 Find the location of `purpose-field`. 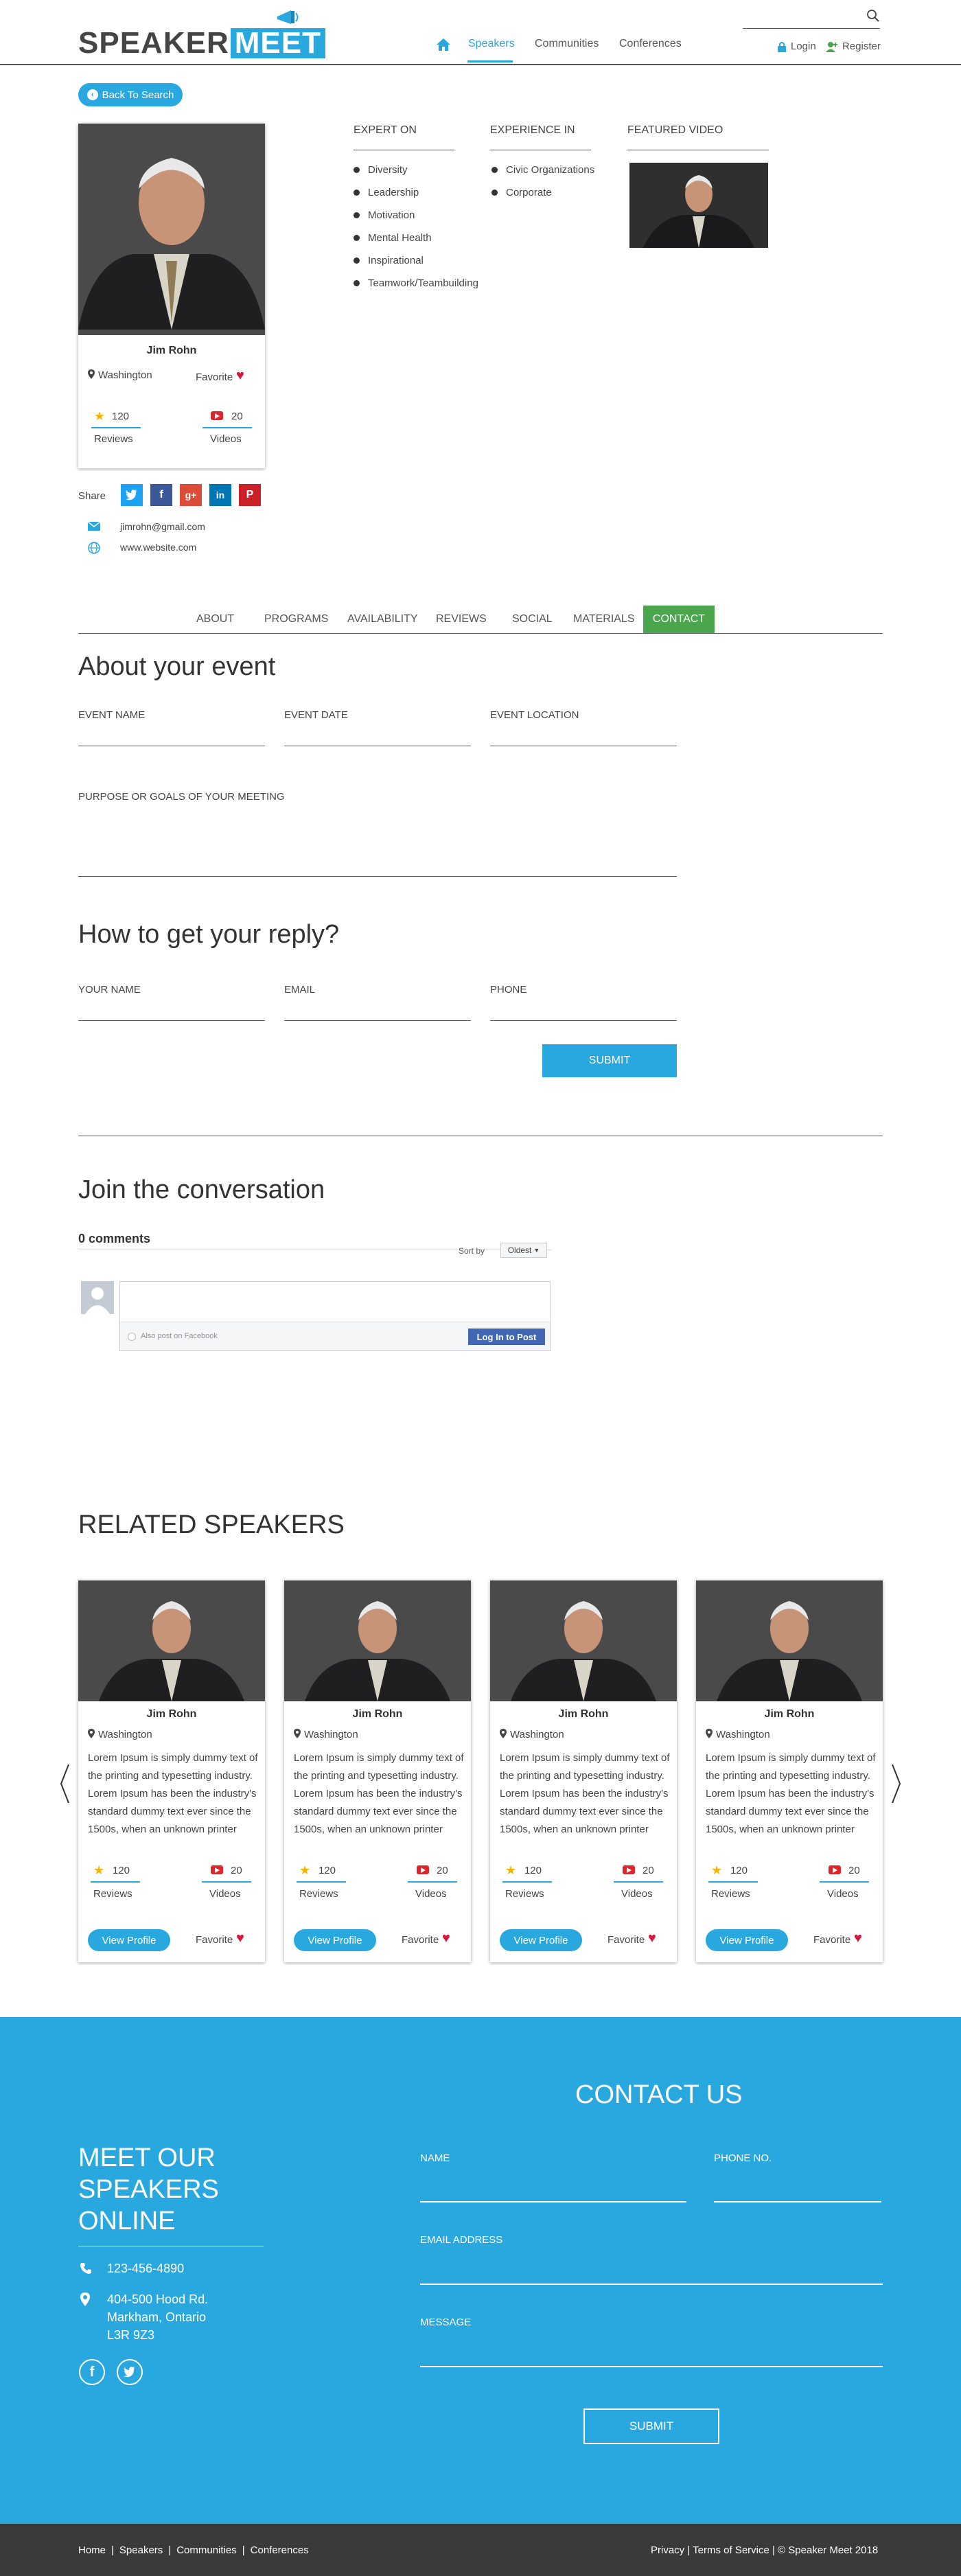

purpose-field is located at coordinates (377, 876).